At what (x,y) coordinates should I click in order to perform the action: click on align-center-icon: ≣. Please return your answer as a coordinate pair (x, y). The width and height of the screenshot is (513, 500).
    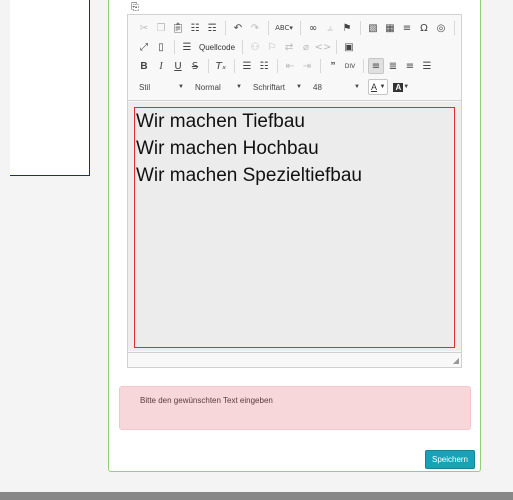
    Looking at the image, I should click on (393, 66).